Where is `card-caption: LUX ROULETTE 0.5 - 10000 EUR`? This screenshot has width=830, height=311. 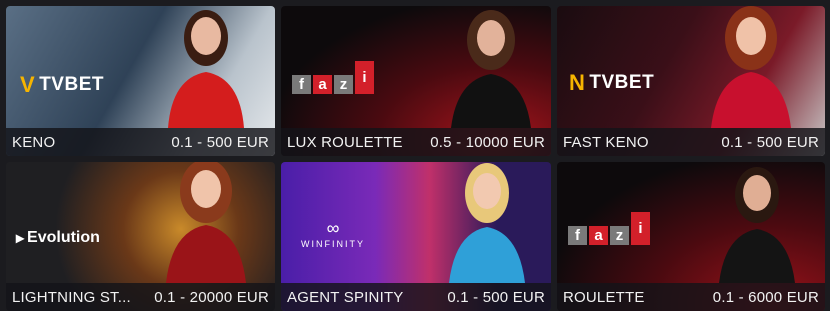 card-caption: LUX ROULETTE 0.5 - 10000 EUR is located at coordinates (416, 142).